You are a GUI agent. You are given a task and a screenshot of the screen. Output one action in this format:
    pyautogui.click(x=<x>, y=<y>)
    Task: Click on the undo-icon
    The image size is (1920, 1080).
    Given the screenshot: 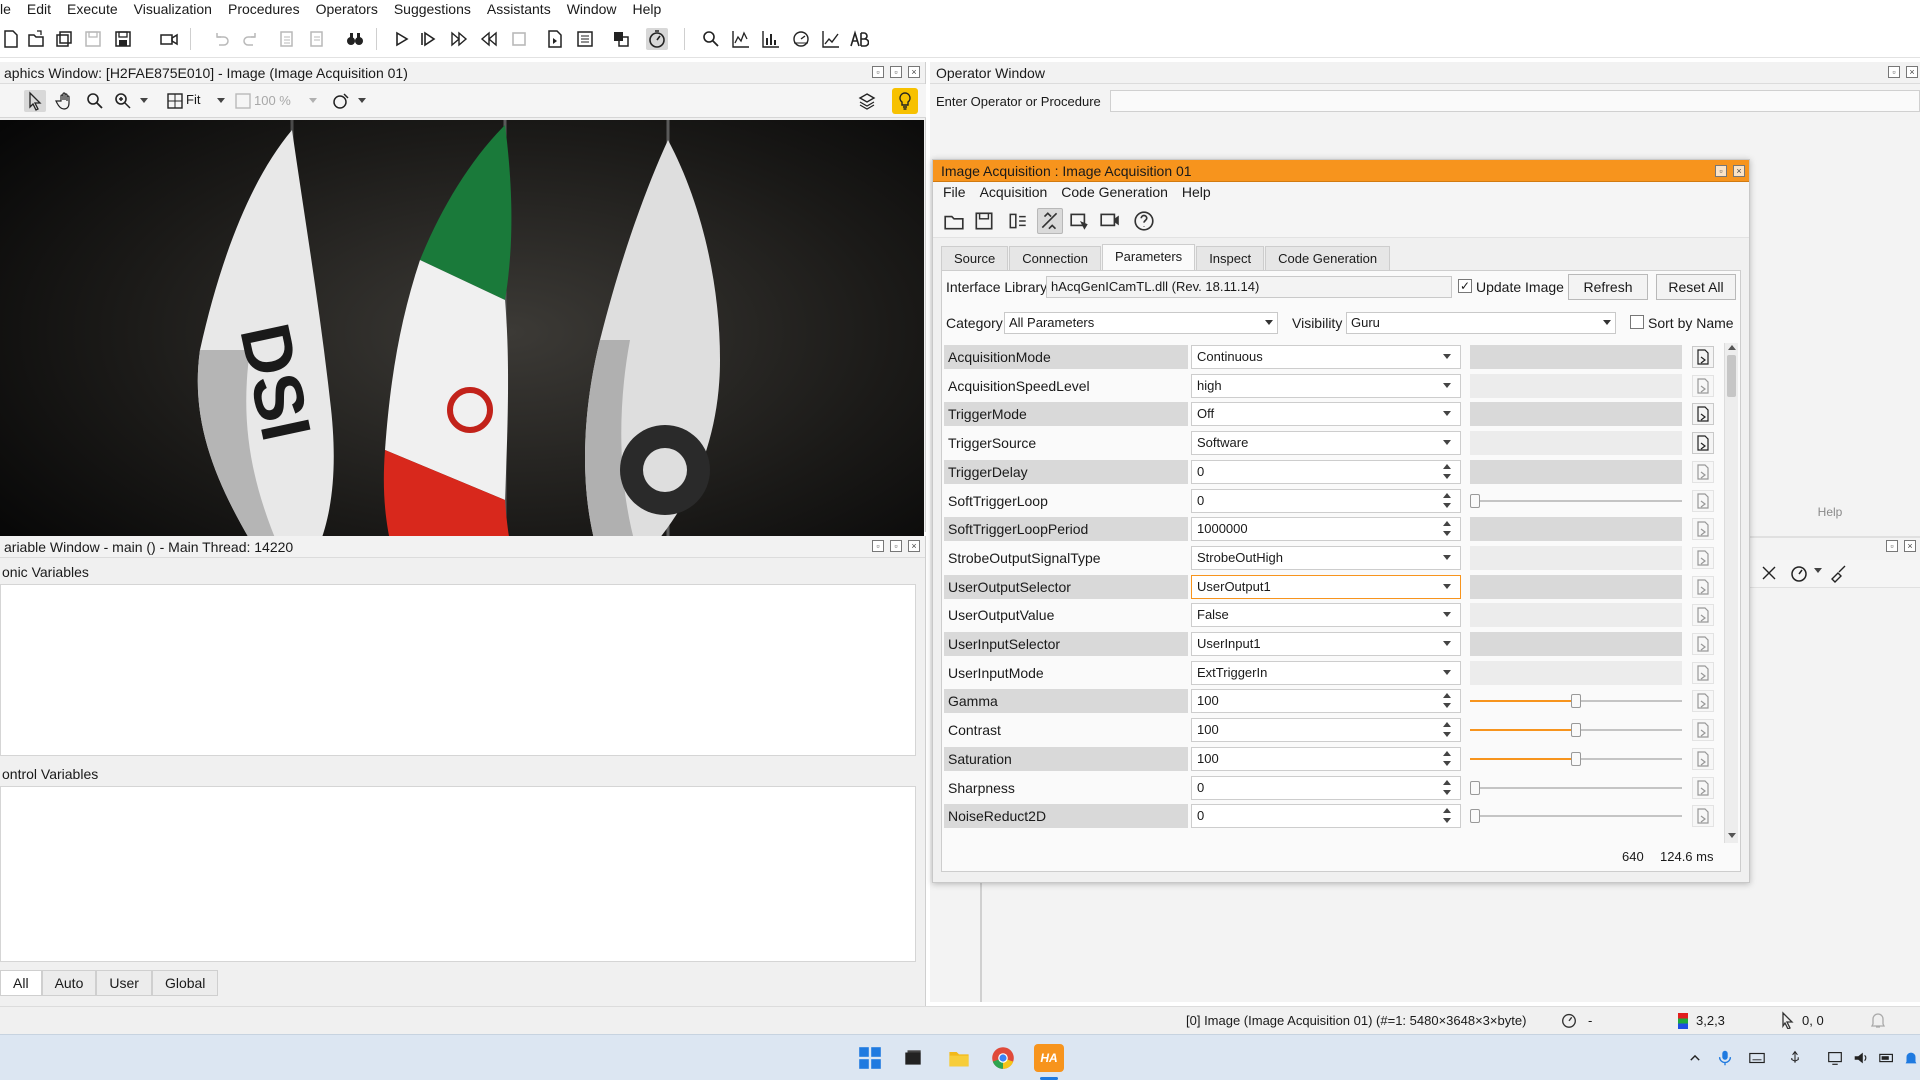 What is the action you would take?
    pyautogui.click(x=221, y=39)
    